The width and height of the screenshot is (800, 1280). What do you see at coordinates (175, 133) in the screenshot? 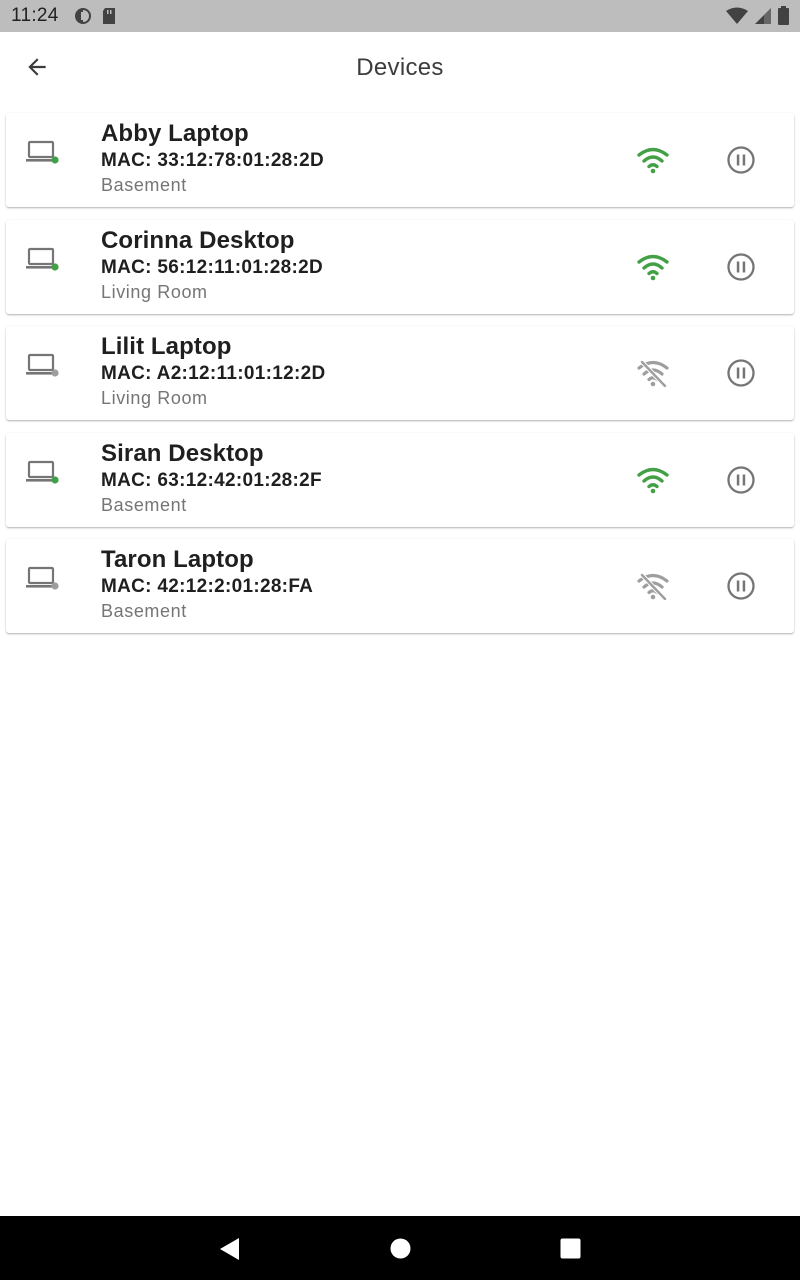
I see `device-name: Abby Laptop` at bounding box center [175, 133].